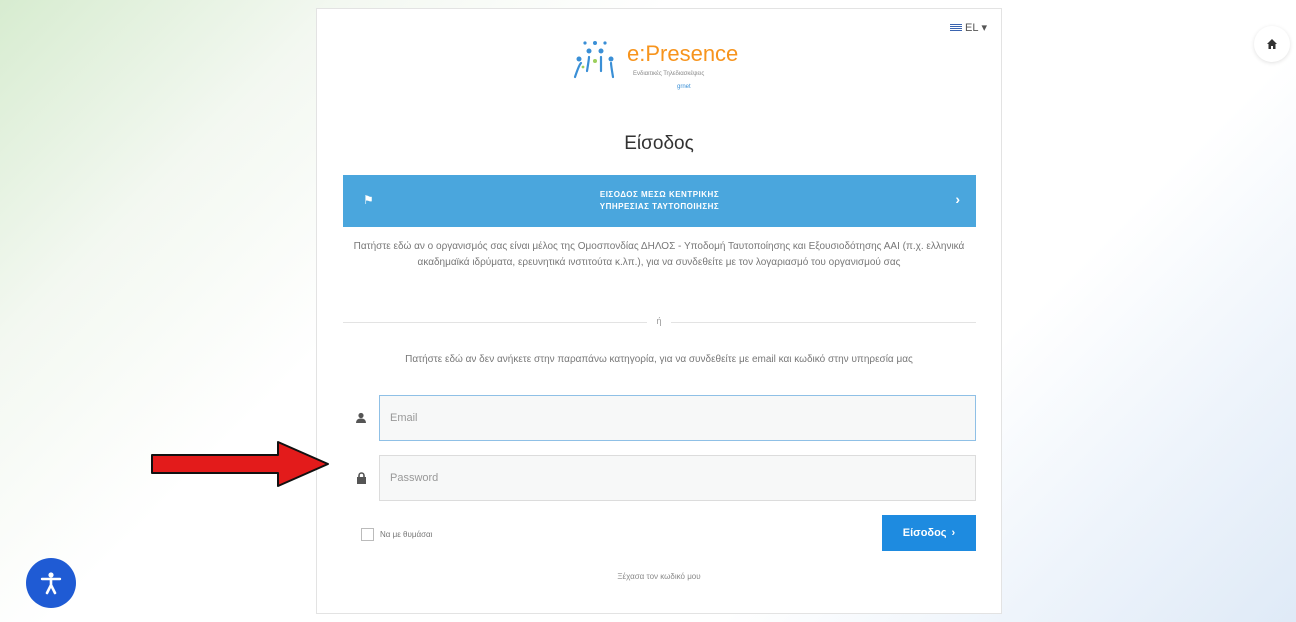  Describe the element at coordinates (406, 534) in the screenshot. I see `remember-me-label: Να με θυμάσαι` at that location.